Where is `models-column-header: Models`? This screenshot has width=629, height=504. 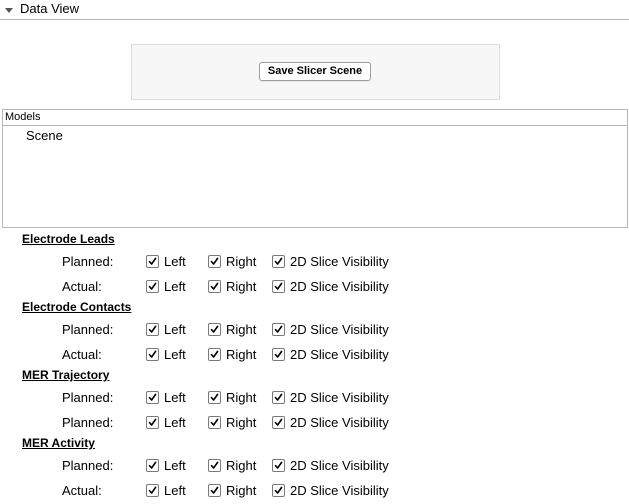 models-column-header: Models is located at coordinates (315, 118).